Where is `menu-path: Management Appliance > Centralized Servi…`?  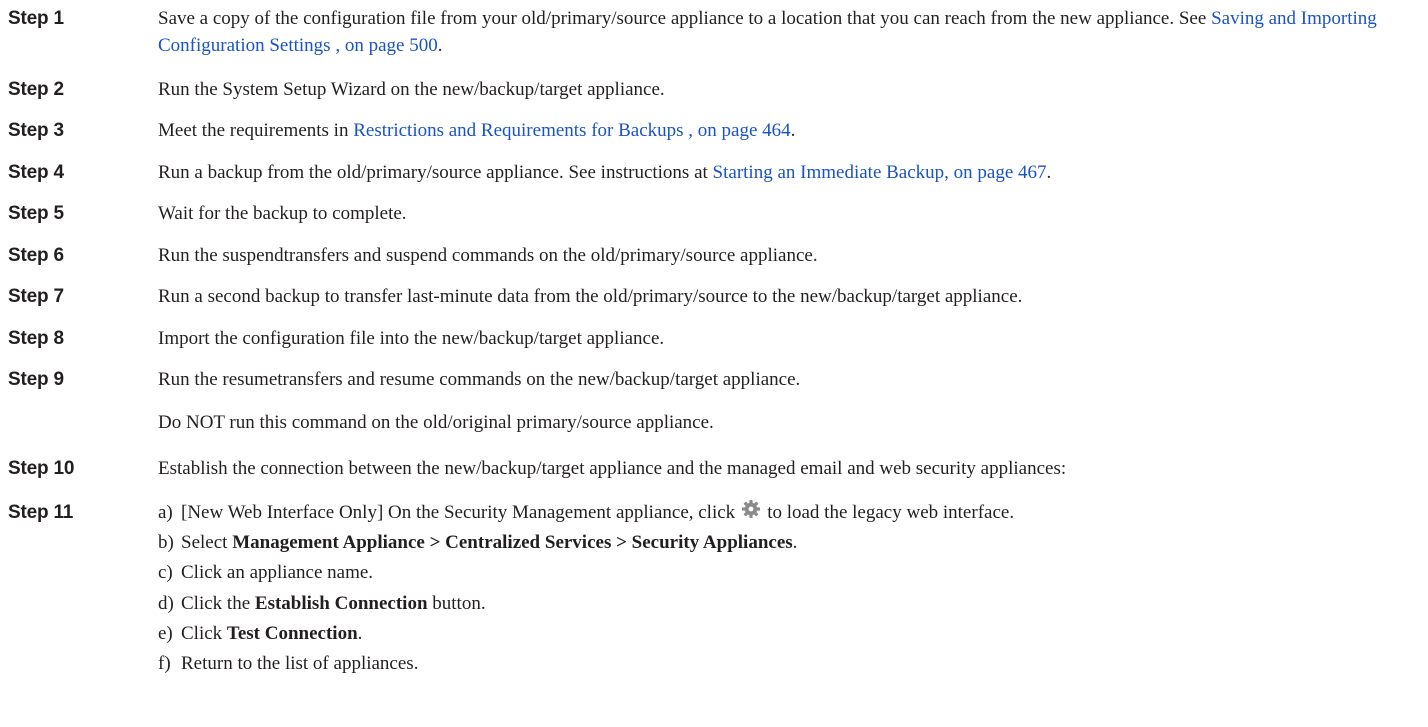 menu-path: Management Appliance > Centralized Servi… is located at coordinates (512, 542).